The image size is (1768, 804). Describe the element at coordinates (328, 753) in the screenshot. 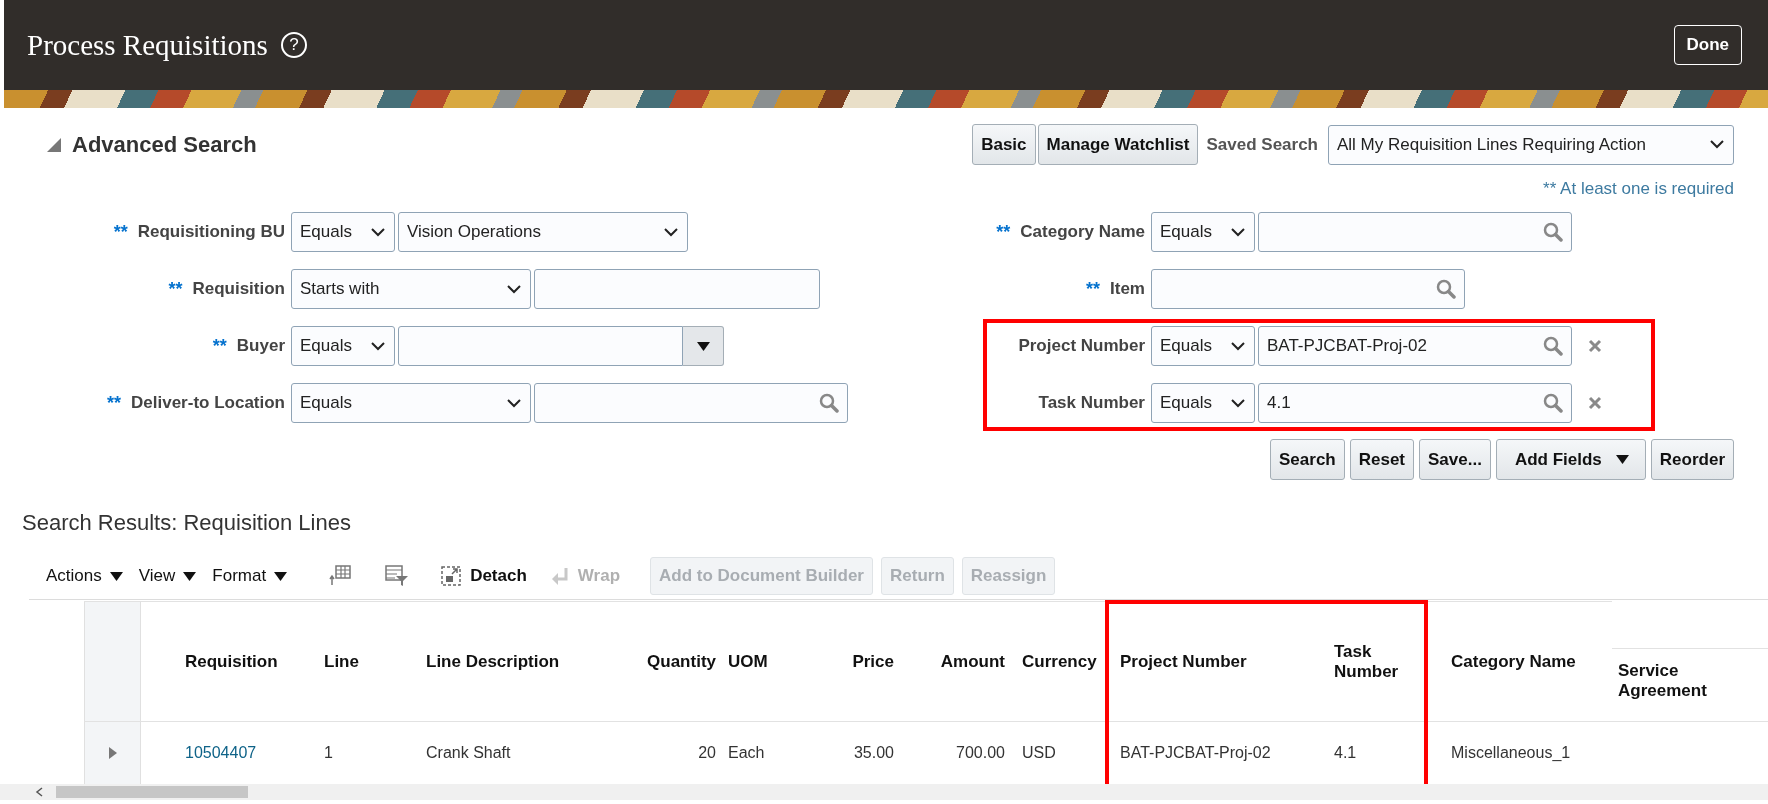

I see `table-cell: 1` at that location.